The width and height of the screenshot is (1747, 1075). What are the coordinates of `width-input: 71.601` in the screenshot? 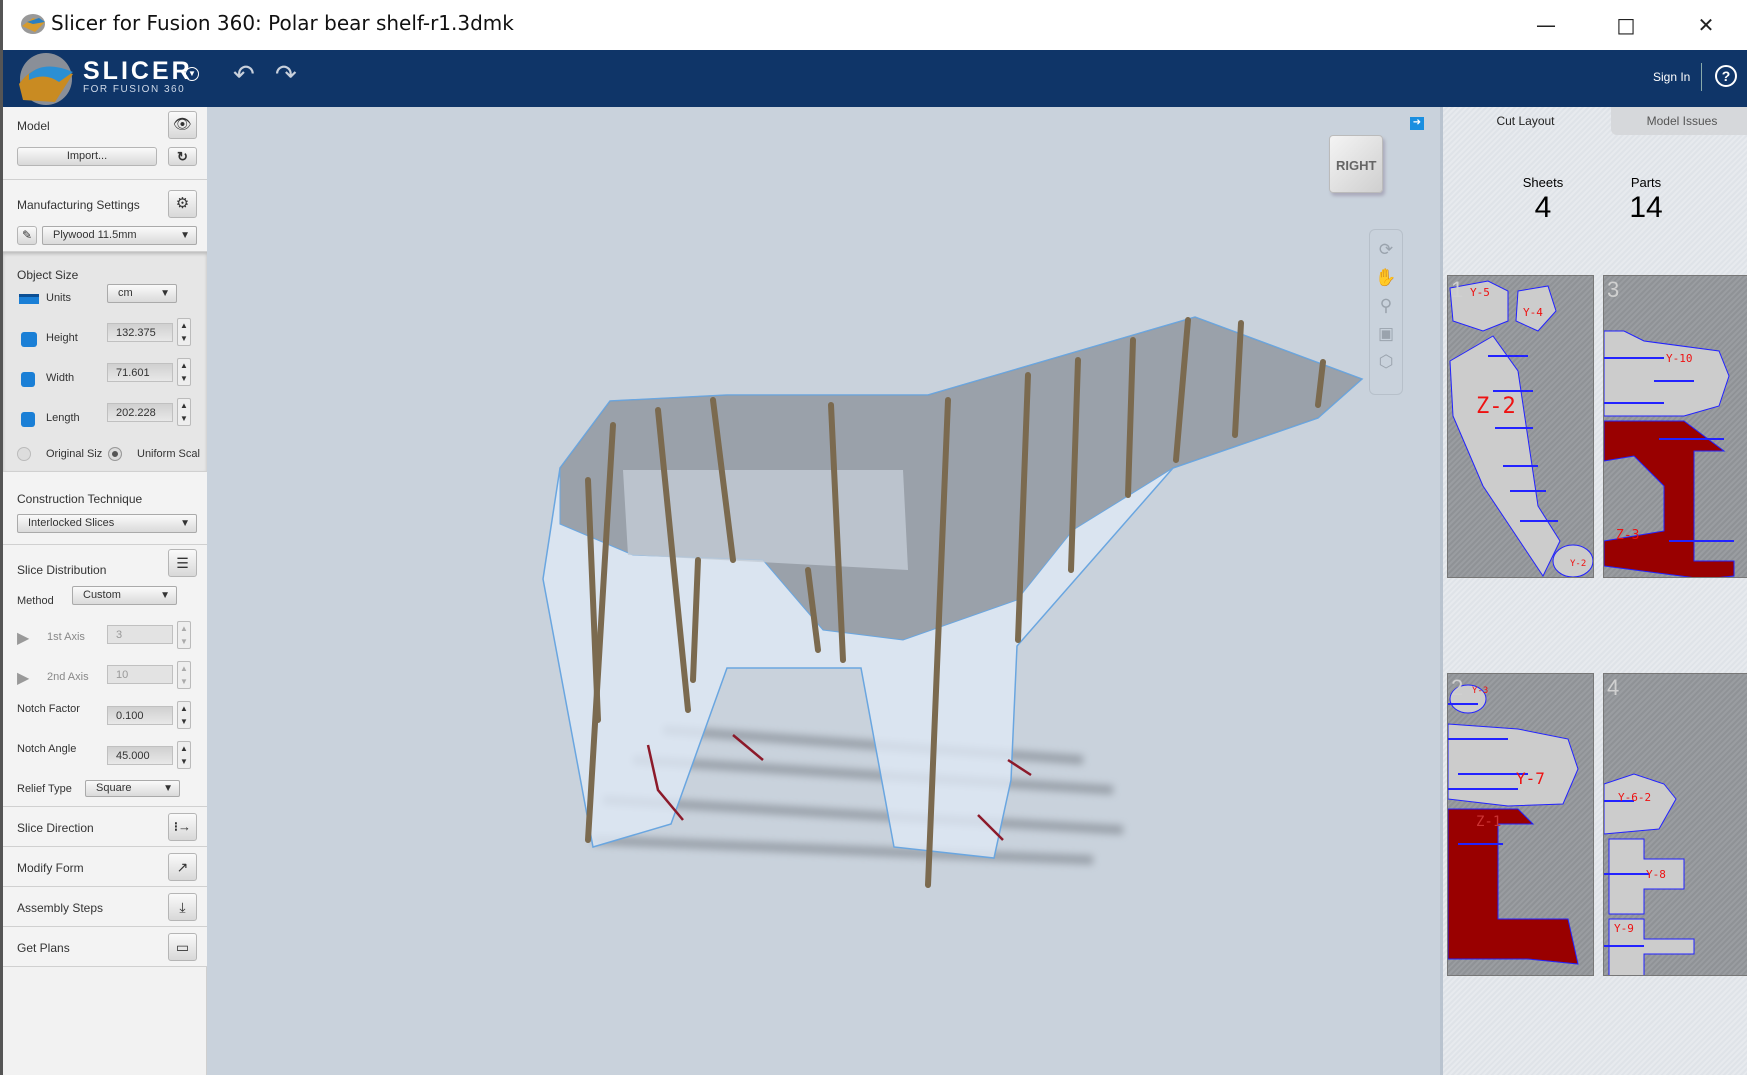 It's located at (140, 372).